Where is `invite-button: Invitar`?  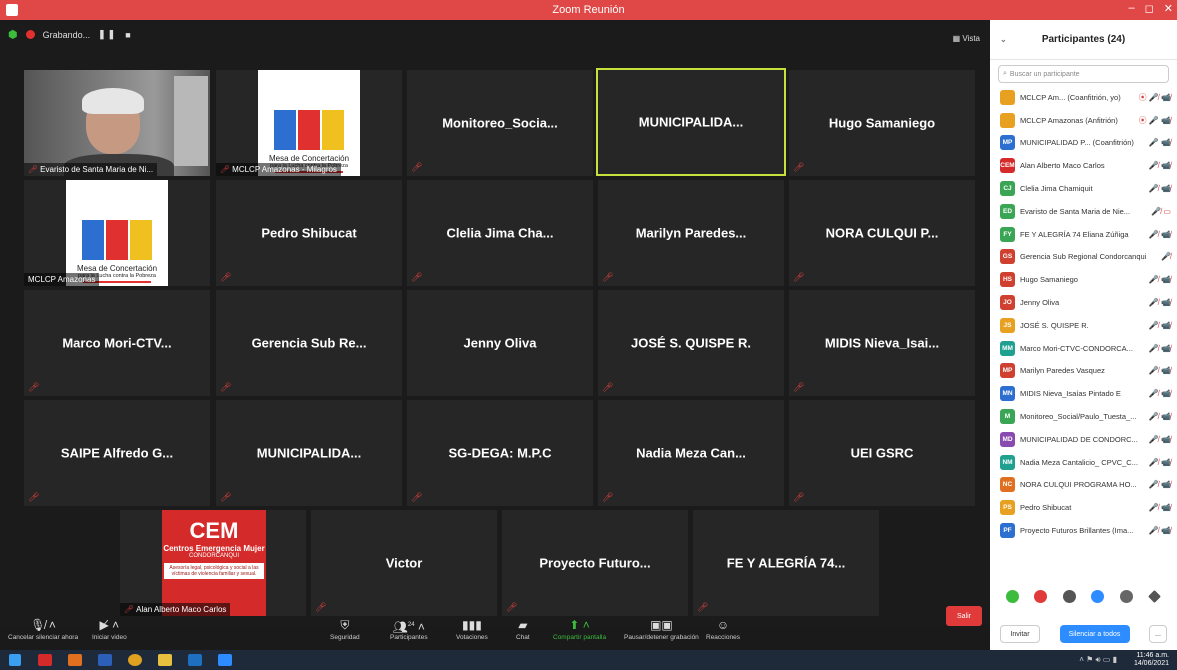
invite-button: Invitar is located at coordinates (1020, 634).